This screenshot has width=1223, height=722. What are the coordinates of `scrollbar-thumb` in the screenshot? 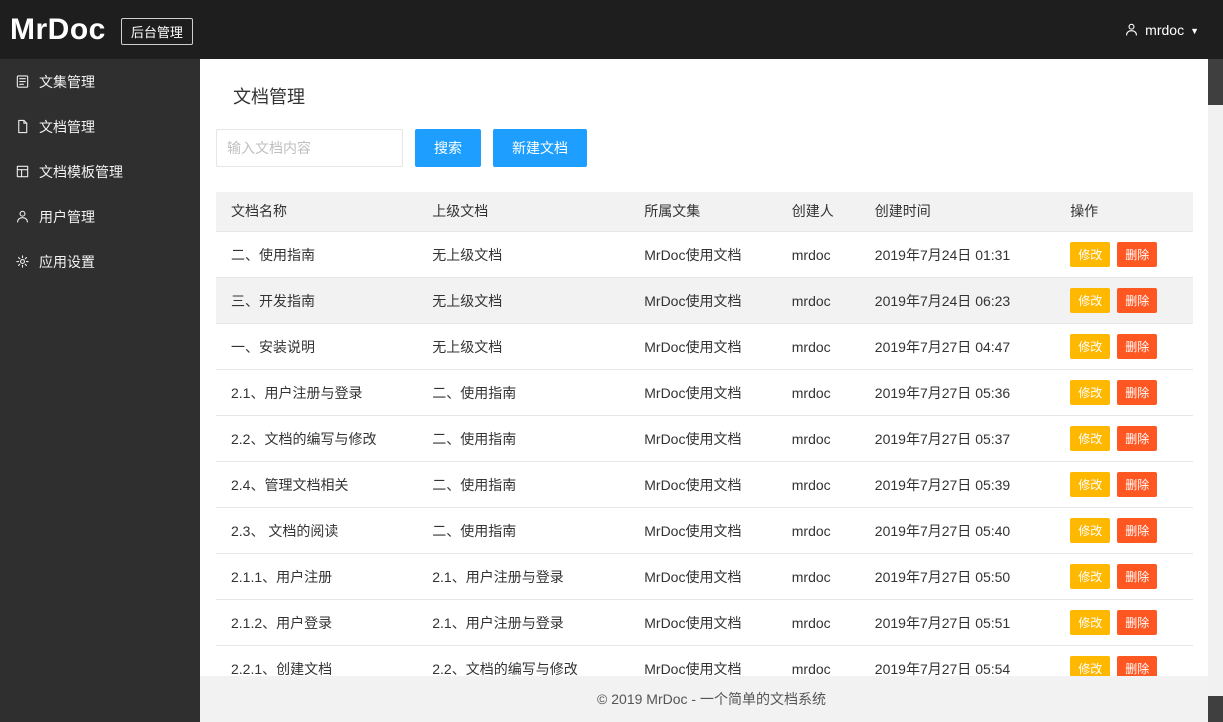 It's located at (1215, 82).